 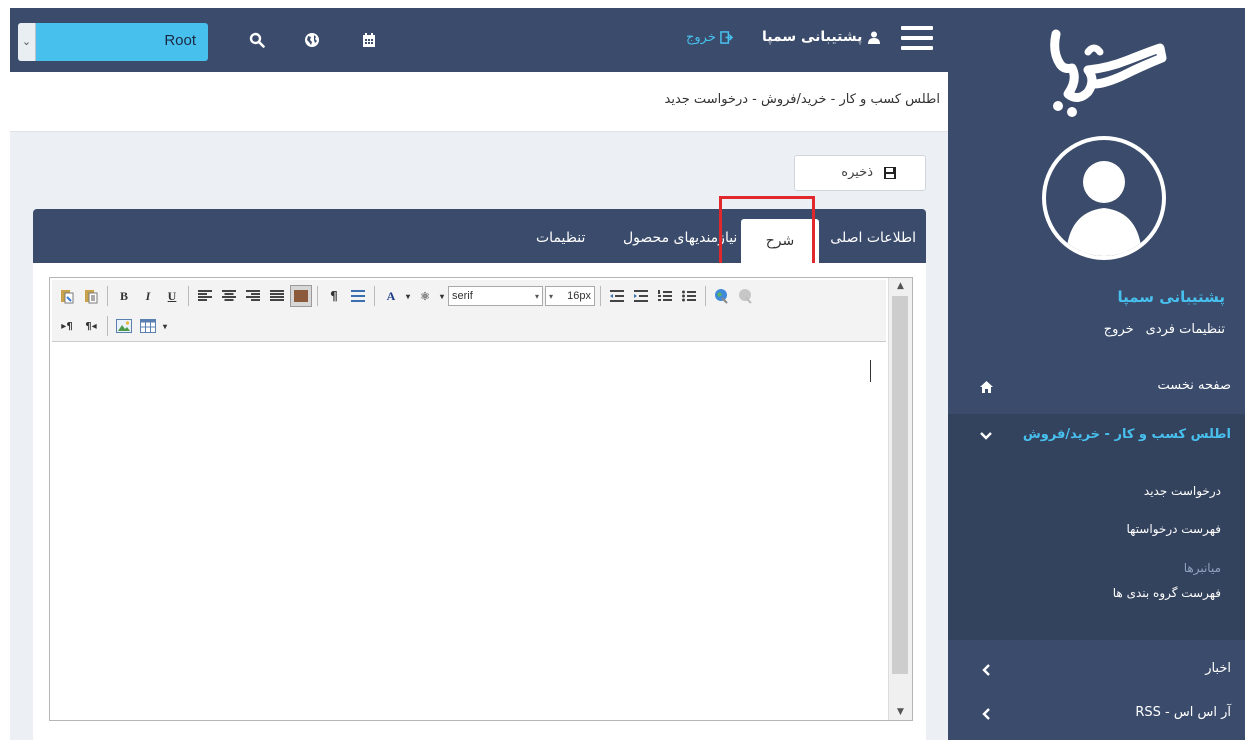 What do you see at coordinates (857, 172) in the screenshot?
I see `save-label: ذخیره` at bounding box center [857, 172].